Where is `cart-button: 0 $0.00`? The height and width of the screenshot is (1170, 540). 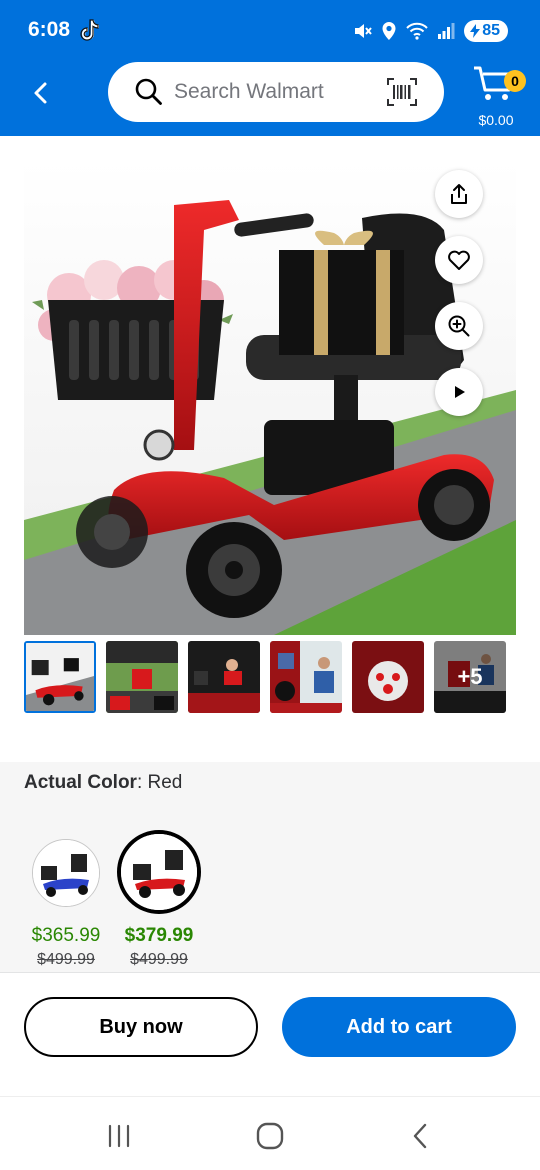
cart-button: 0 $0.00 is located at coordinates (498, 95).